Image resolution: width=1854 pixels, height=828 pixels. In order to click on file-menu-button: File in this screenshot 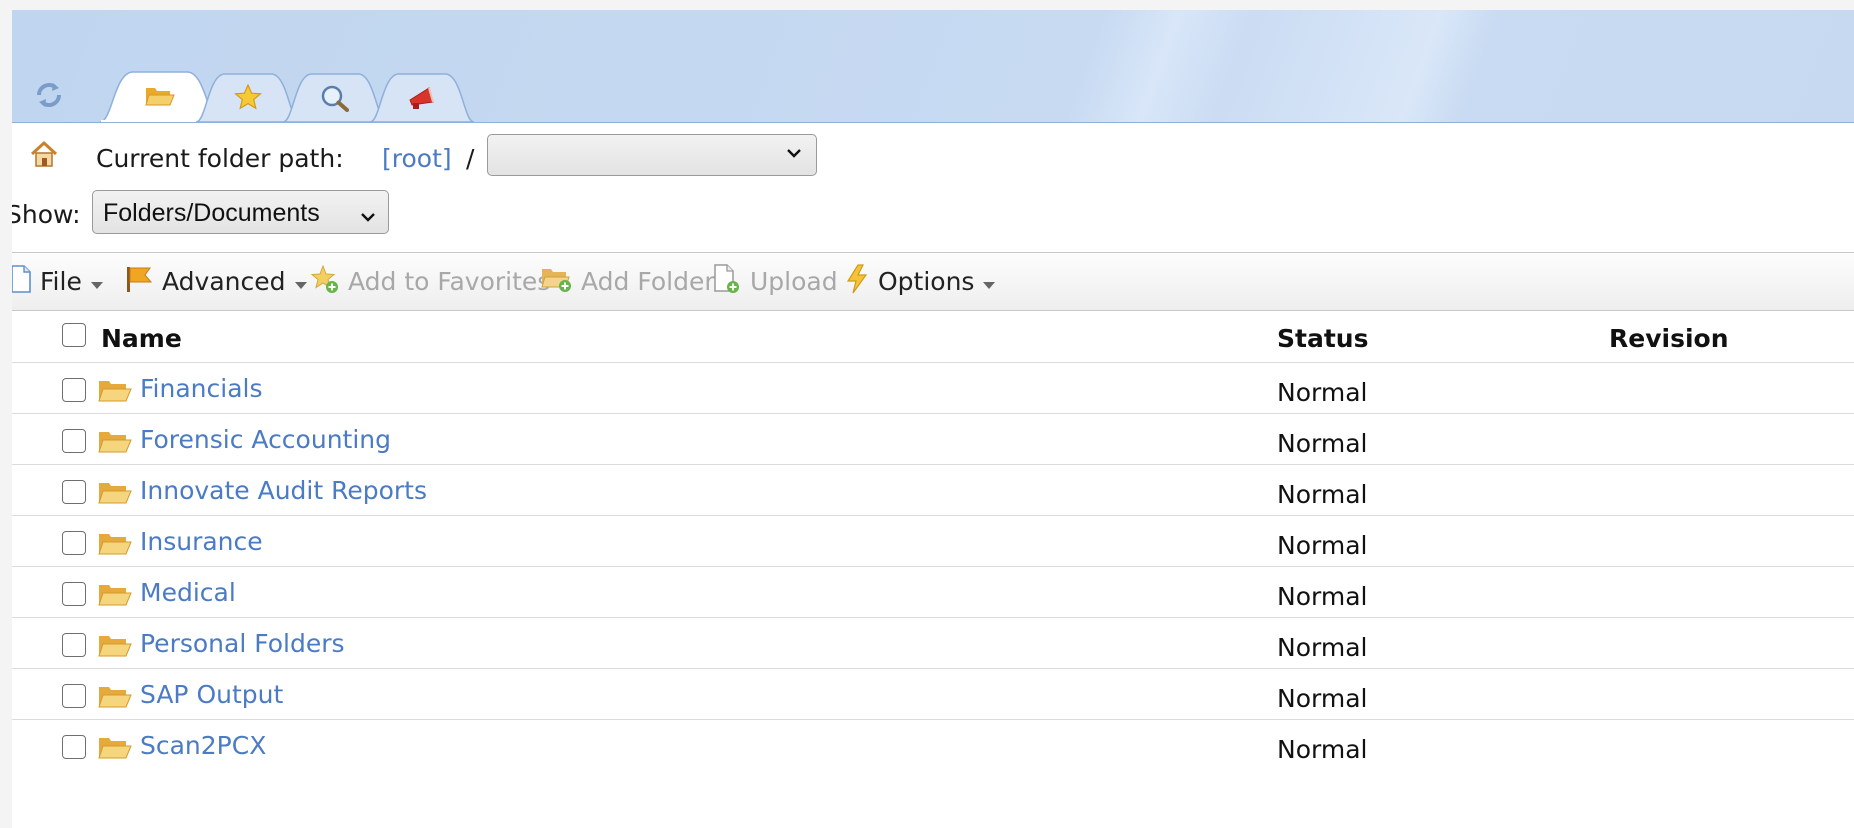, I will do `click(58, 281)`.